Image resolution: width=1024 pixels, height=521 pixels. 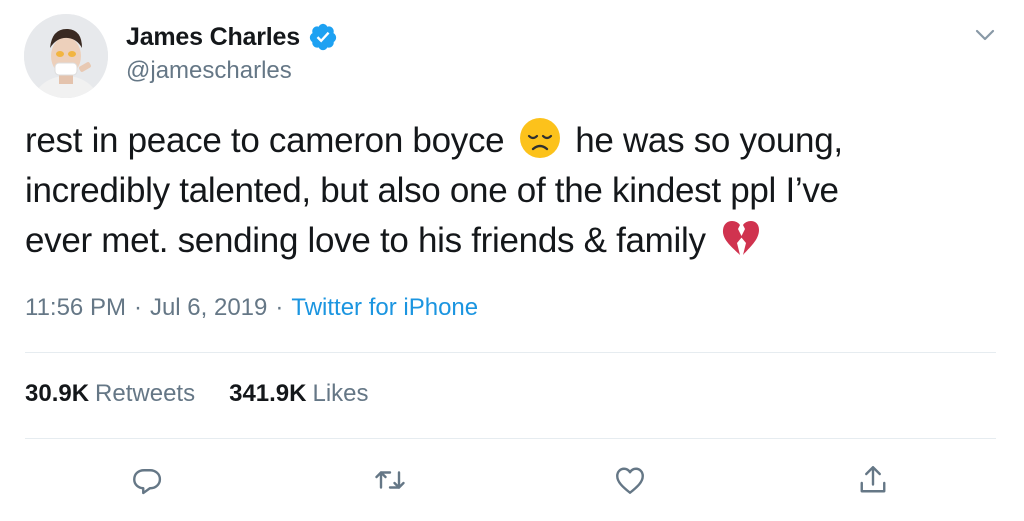 I want to click on tweet-text-part: he was so young,, so click(x=709, y=140).